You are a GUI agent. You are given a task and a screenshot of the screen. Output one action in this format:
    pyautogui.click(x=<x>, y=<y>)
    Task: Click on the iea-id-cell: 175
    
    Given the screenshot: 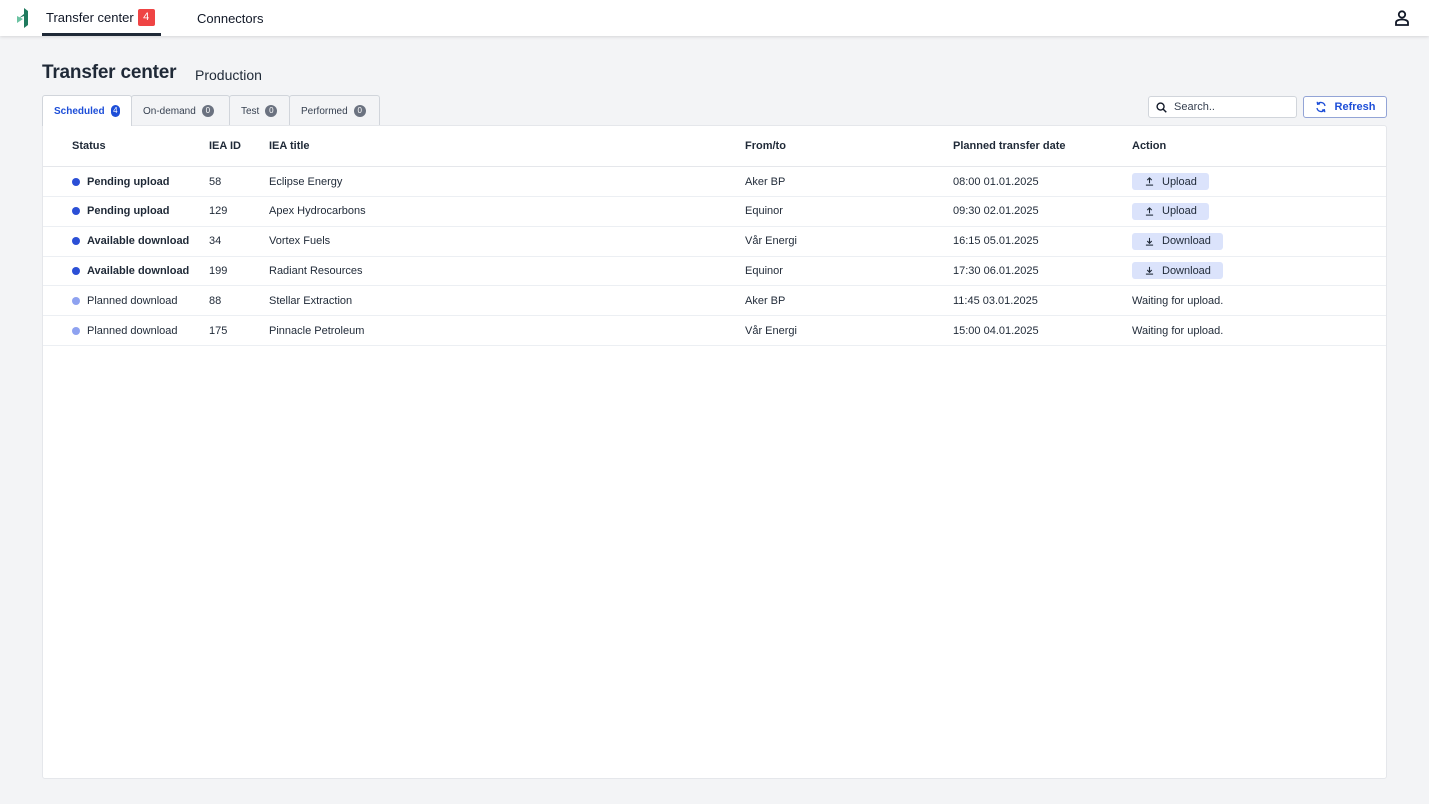 What is the action you would take?
    pyautogui.click(x=218, y=330)
    